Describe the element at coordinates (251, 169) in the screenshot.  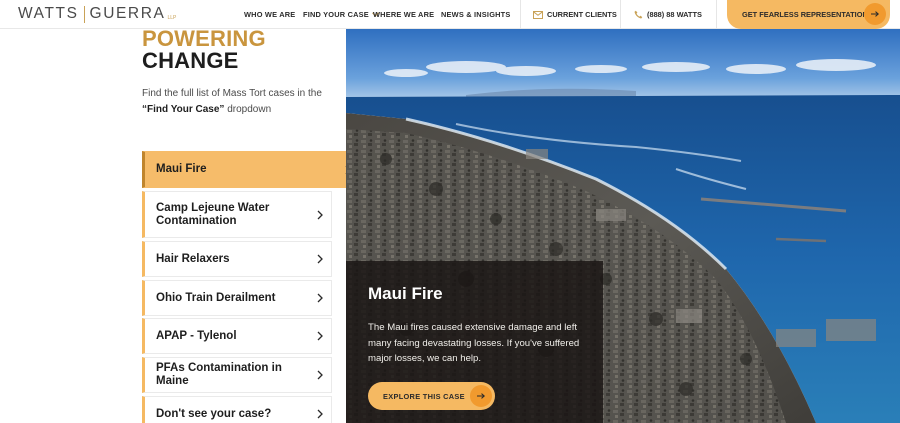
I see `case-item-maui-fire: Maui Fire` at that location.